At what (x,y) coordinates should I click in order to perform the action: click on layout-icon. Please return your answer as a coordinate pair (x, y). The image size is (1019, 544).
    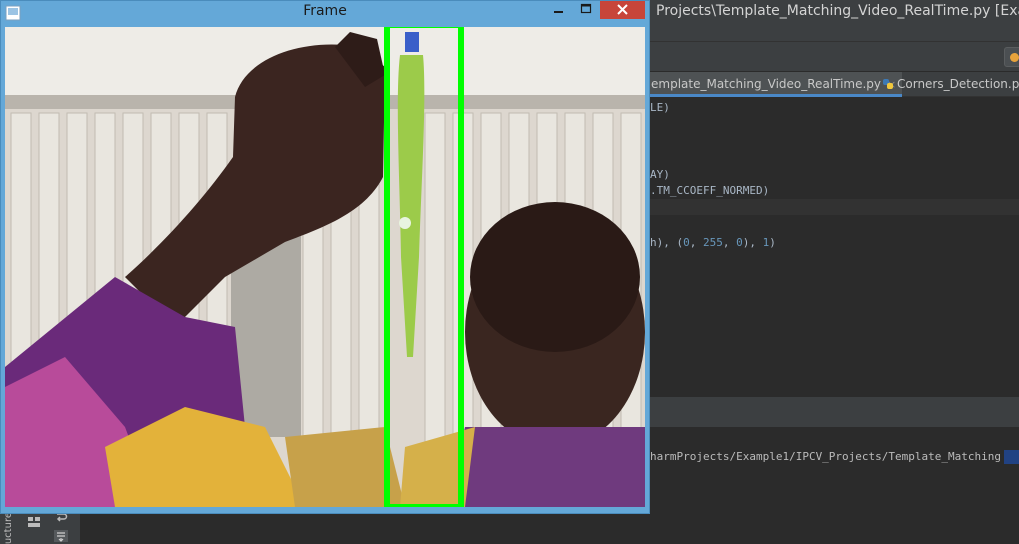
    Looking at the image, I should click on (34, 522).